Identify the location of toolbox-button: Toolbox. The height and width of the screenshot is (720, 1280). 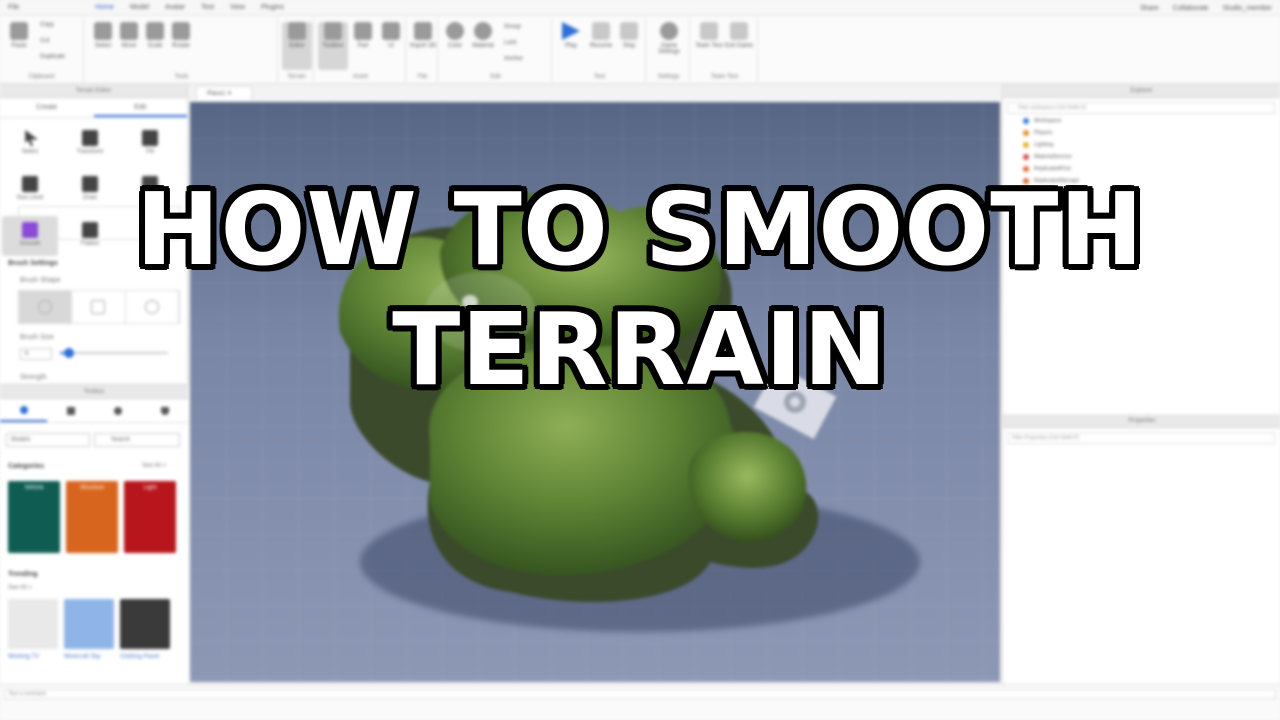
(333, 46).